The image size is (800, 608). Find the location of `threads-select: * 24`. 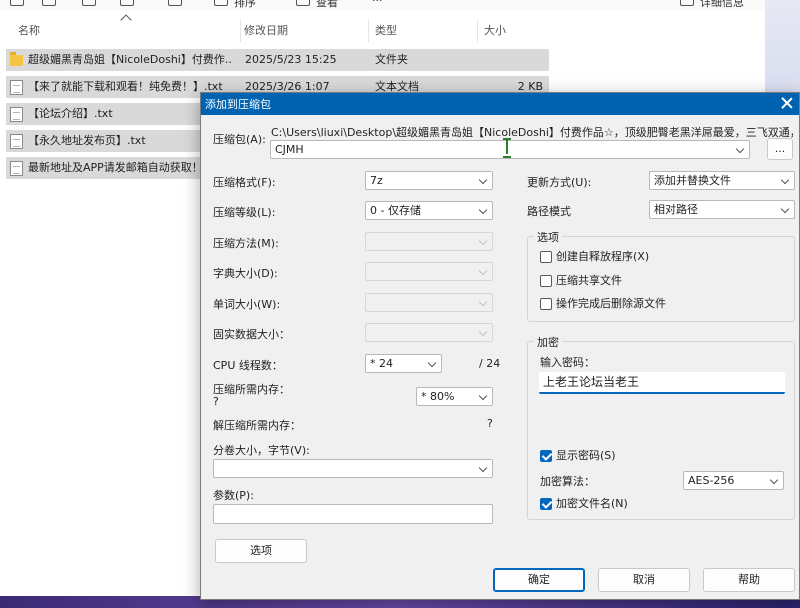

threads-select: * 24 is located at coordinates (403, 363).